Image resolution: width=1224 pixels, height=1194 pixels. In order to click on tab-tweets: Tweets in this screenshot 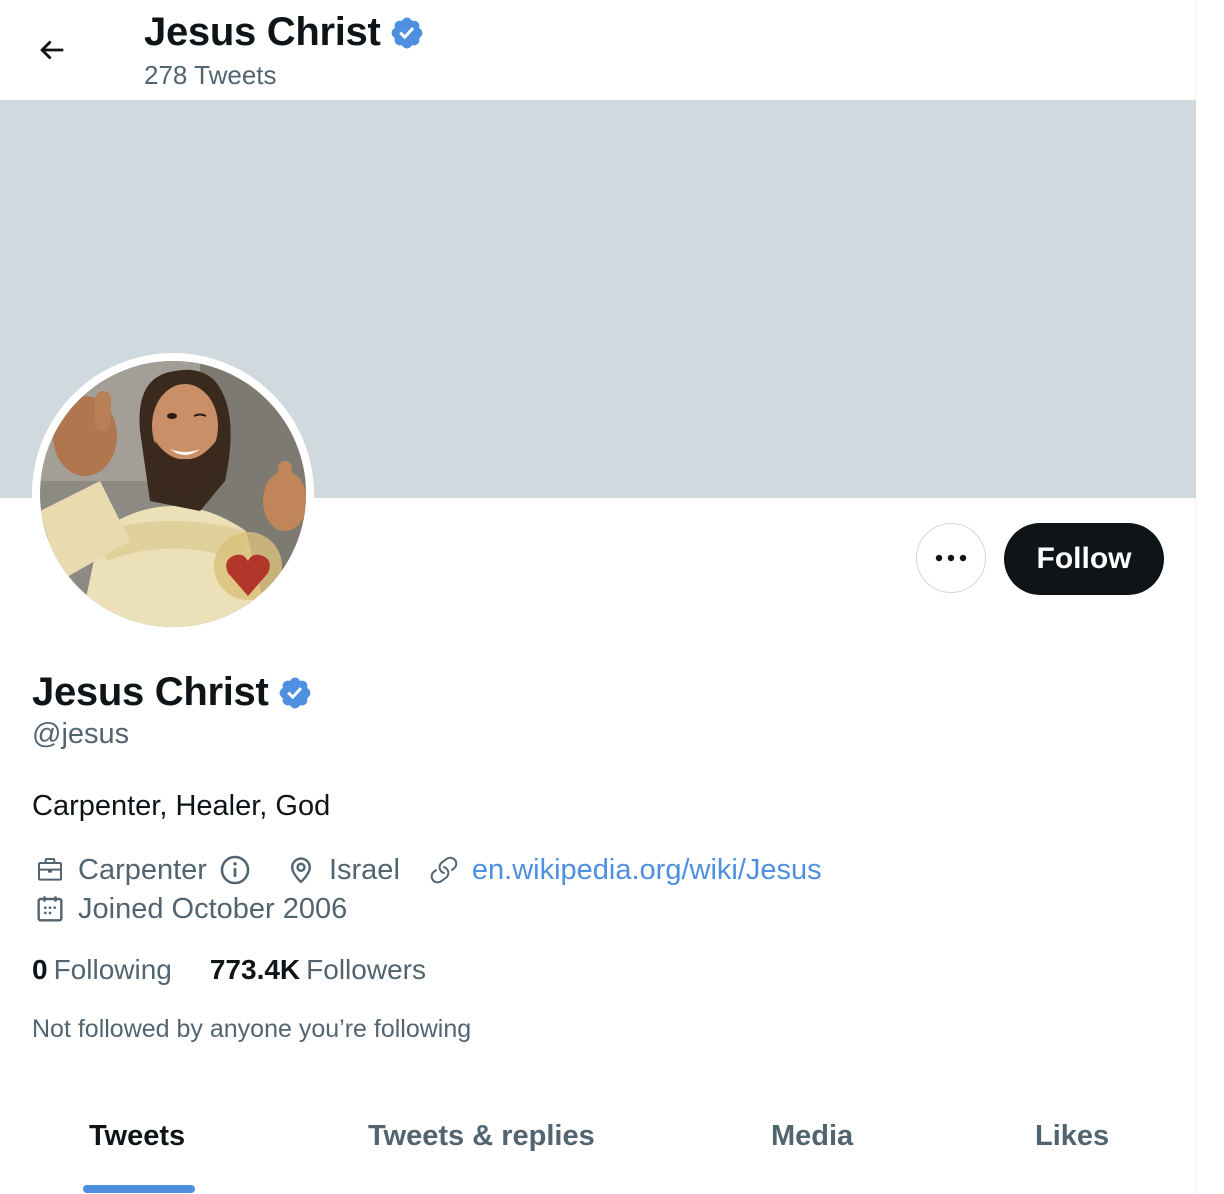, I will do `click(137, 1136)`.